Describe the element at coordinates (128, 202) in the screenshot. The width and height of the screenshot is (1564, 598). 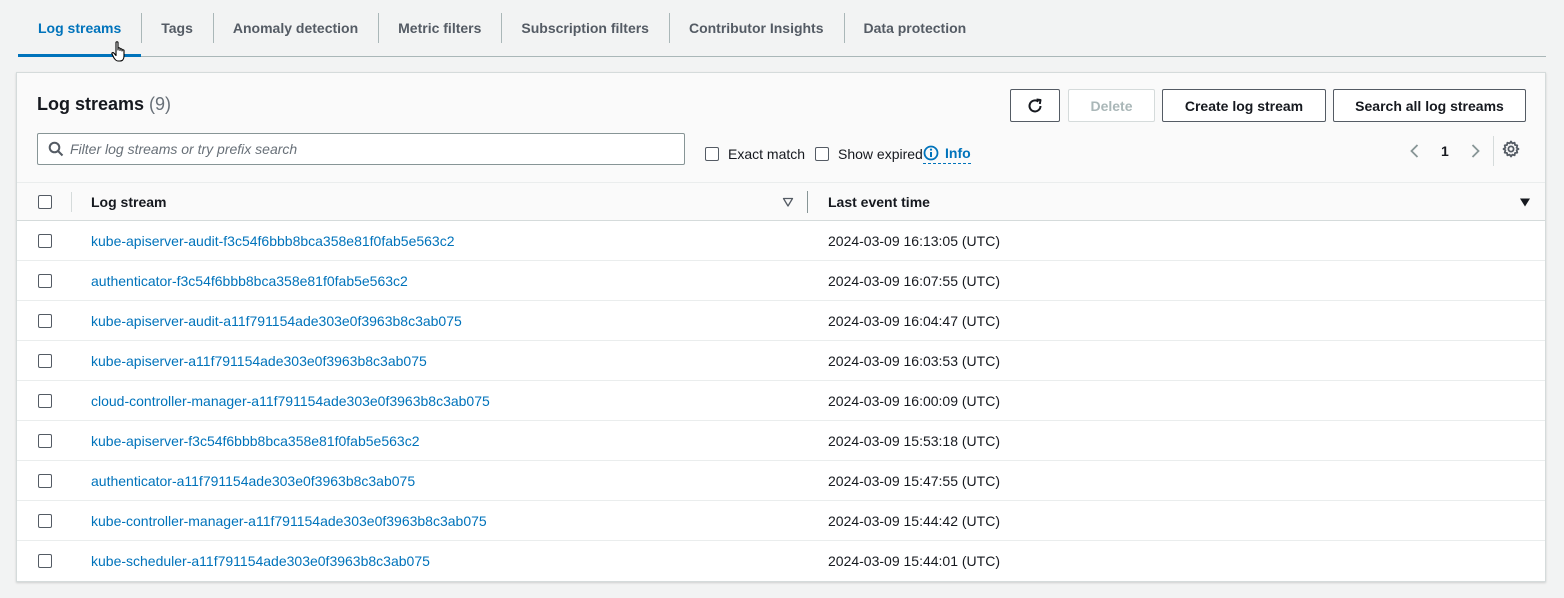
I see `column-header-log-stream: Log stream` at that location.